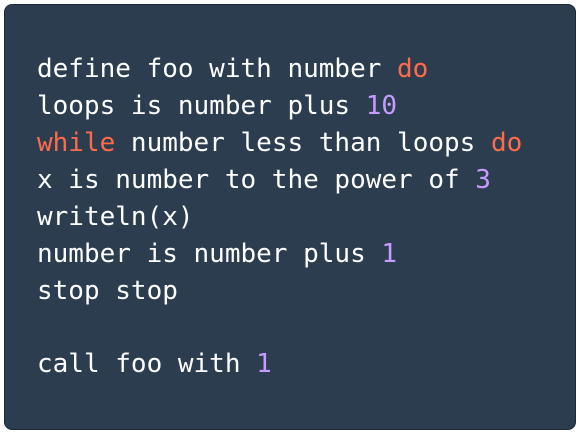 This screenshot has width=580, height=434. Describe the element at coordinates (290, 364) in the screenshot. I see `code-line-8: call foo with 1` at that location.